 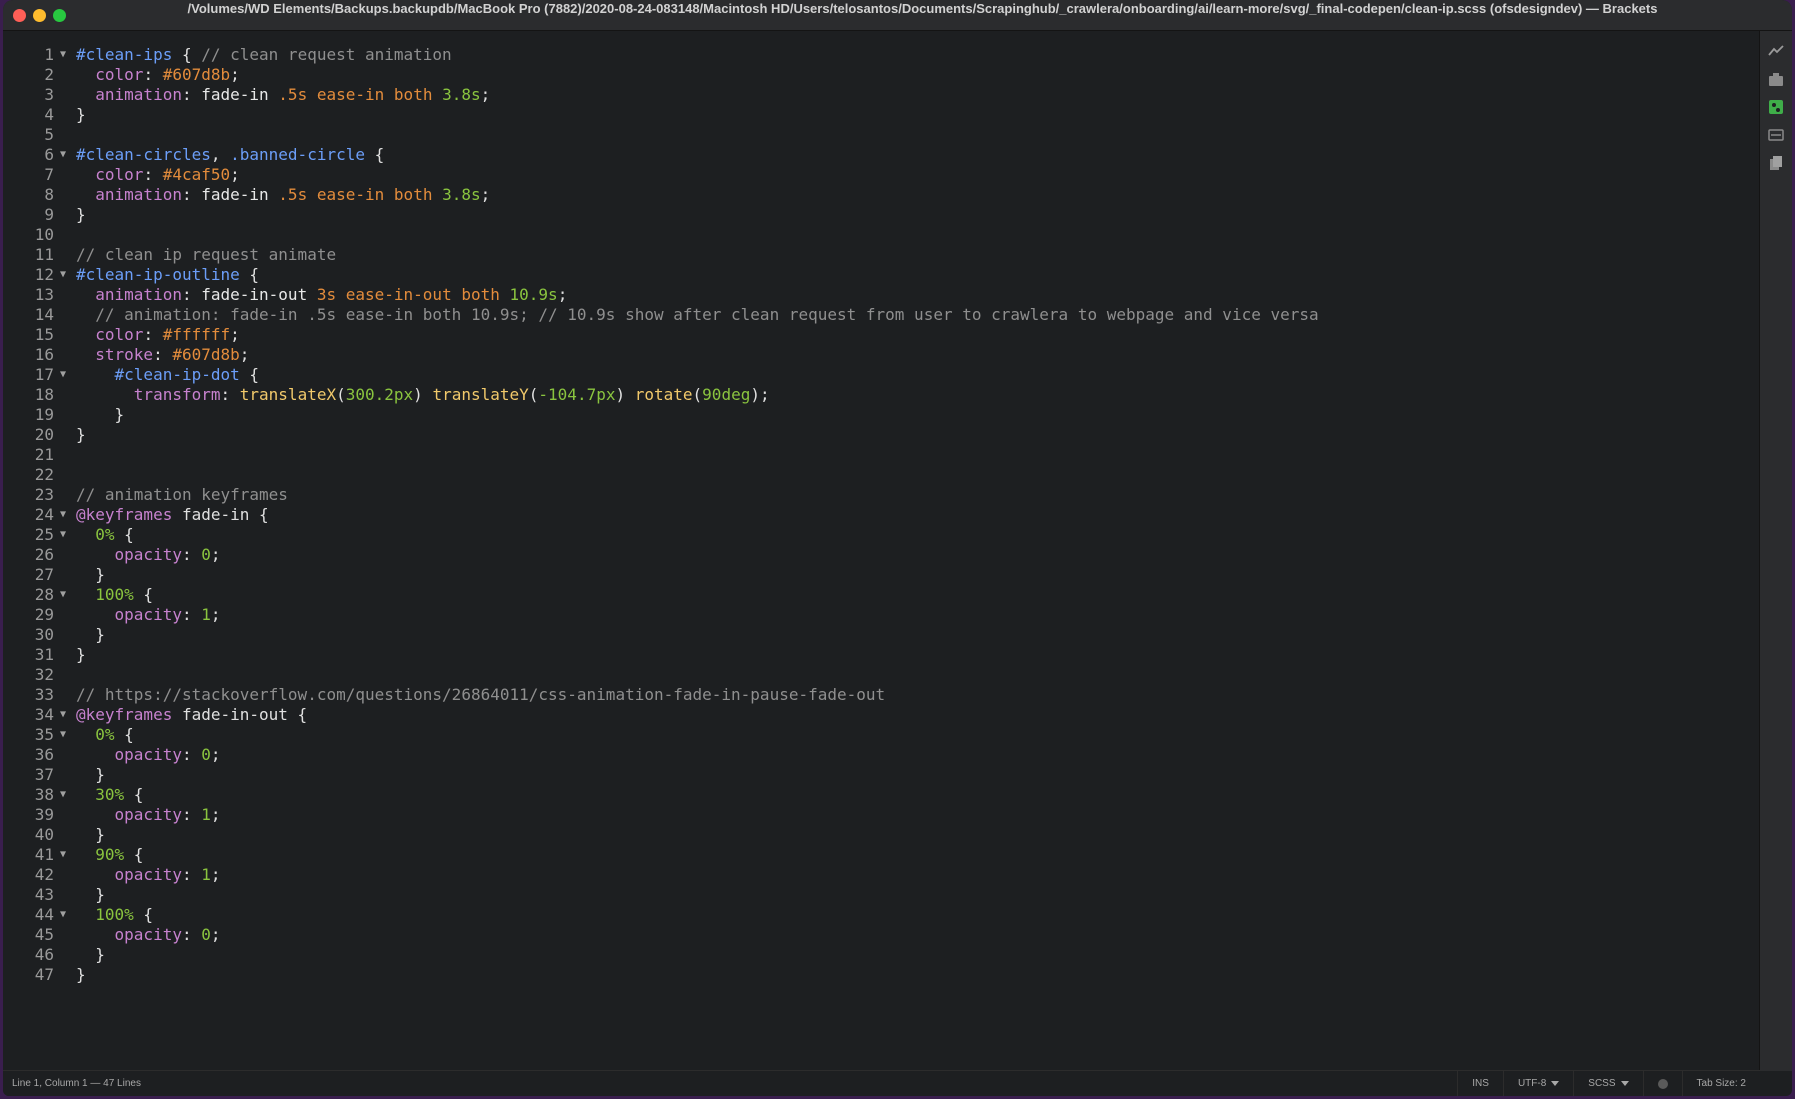 I want to click on toolbar-panel-icon, so click(x=1776, y=135).